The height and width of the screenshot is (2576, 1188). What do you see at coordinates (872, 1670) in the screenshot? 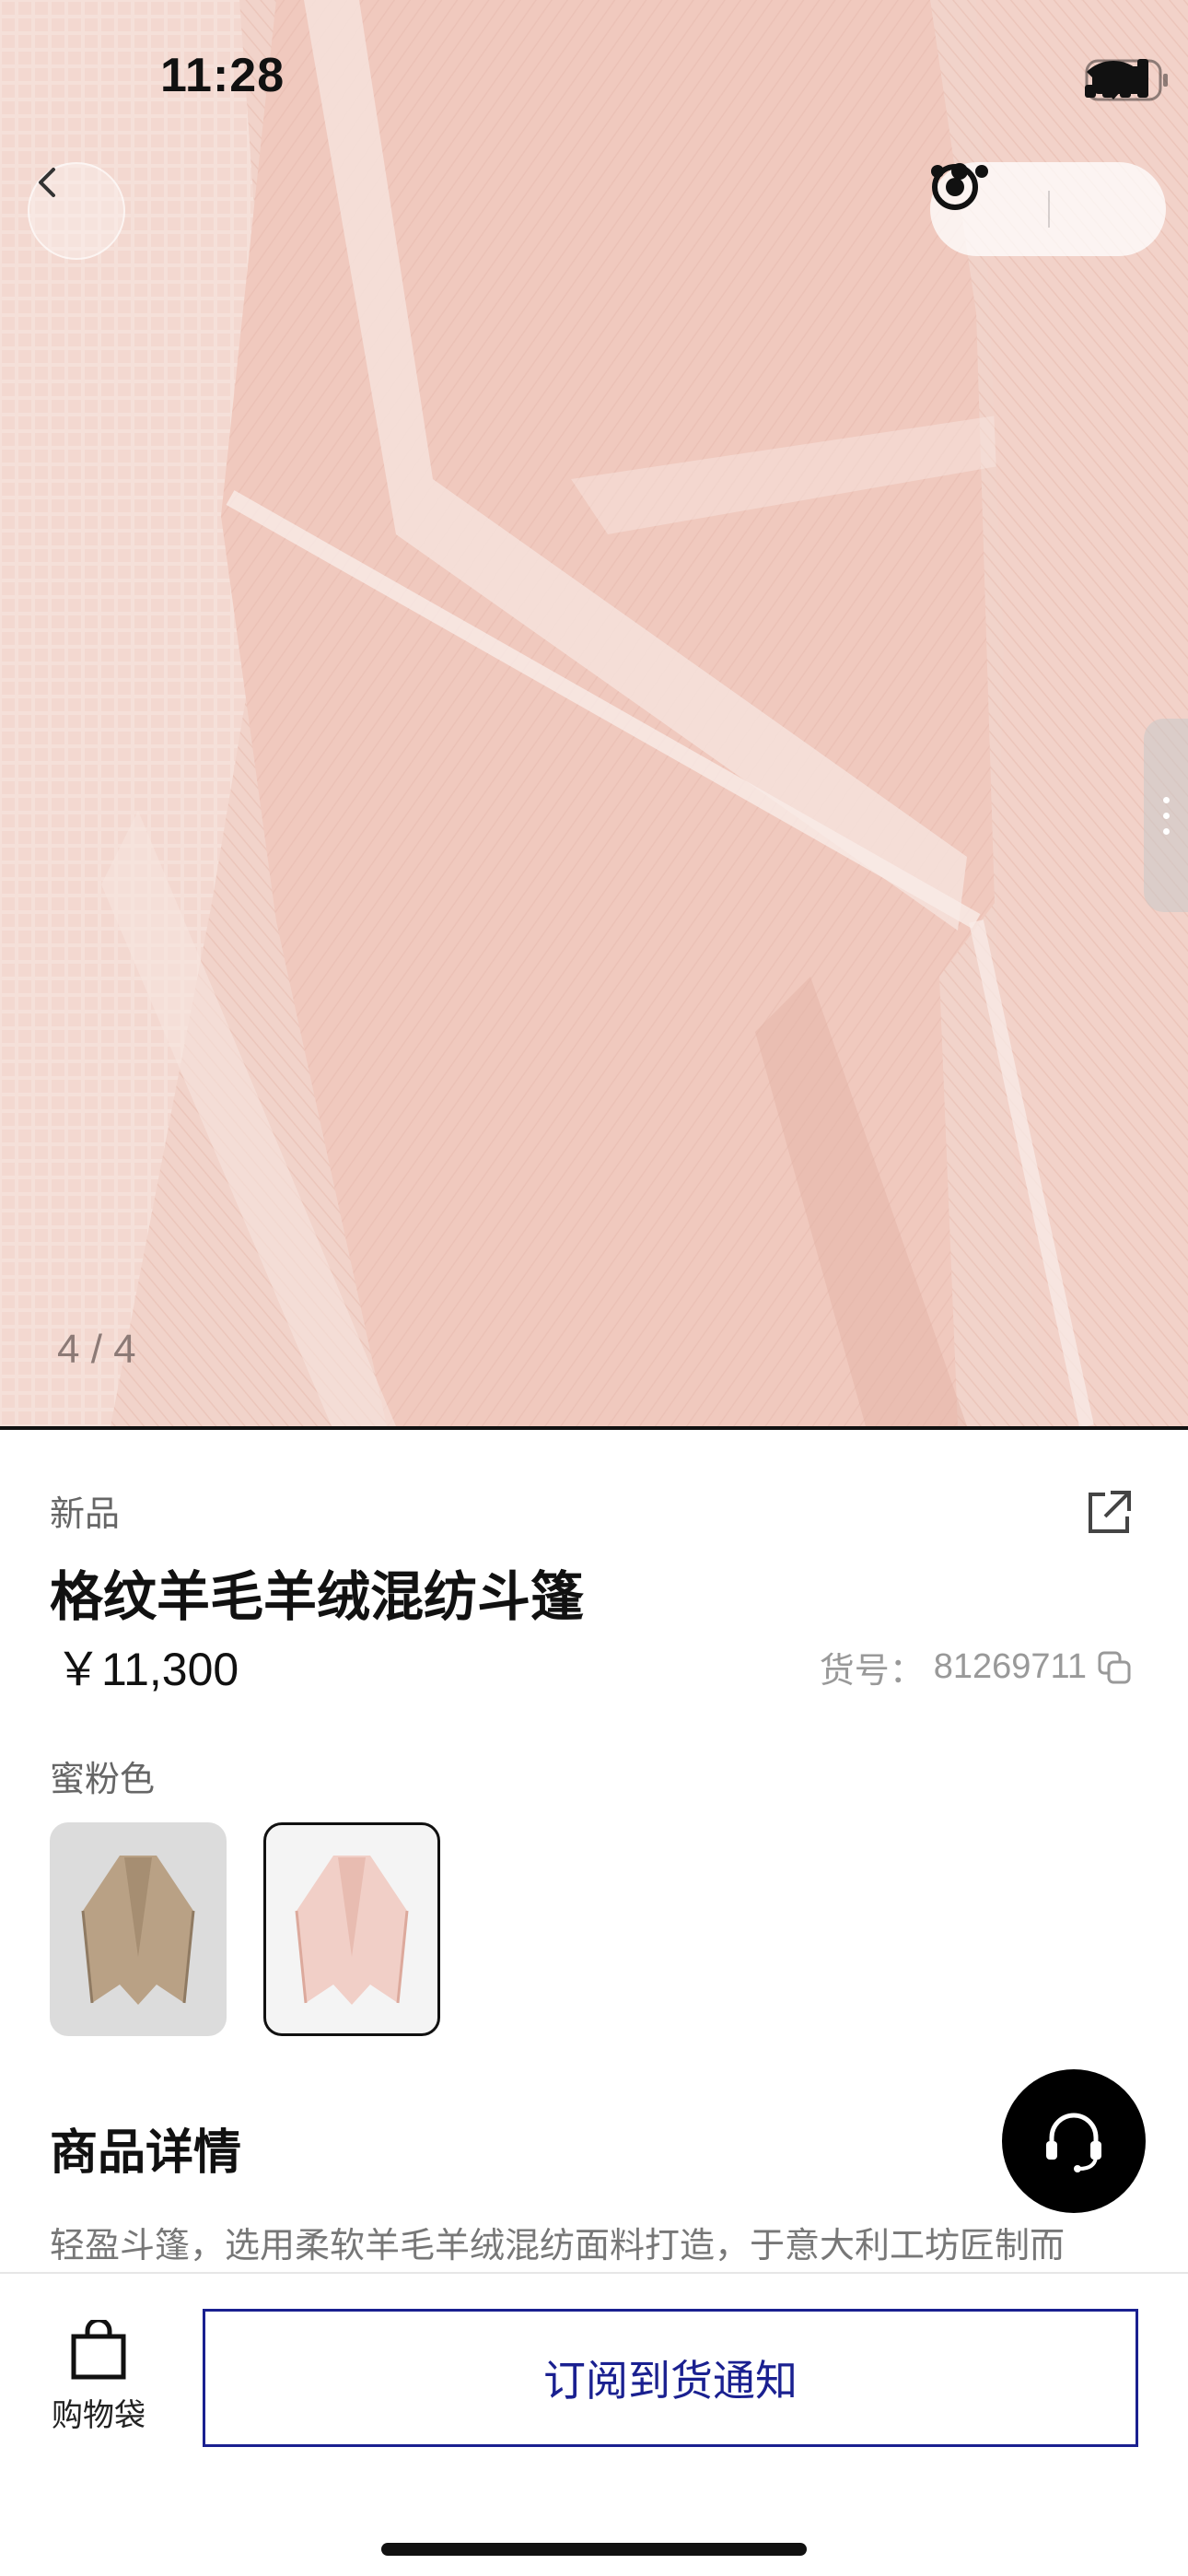
I see `sku-label: 货号：` at bounding box center [872, 1670].